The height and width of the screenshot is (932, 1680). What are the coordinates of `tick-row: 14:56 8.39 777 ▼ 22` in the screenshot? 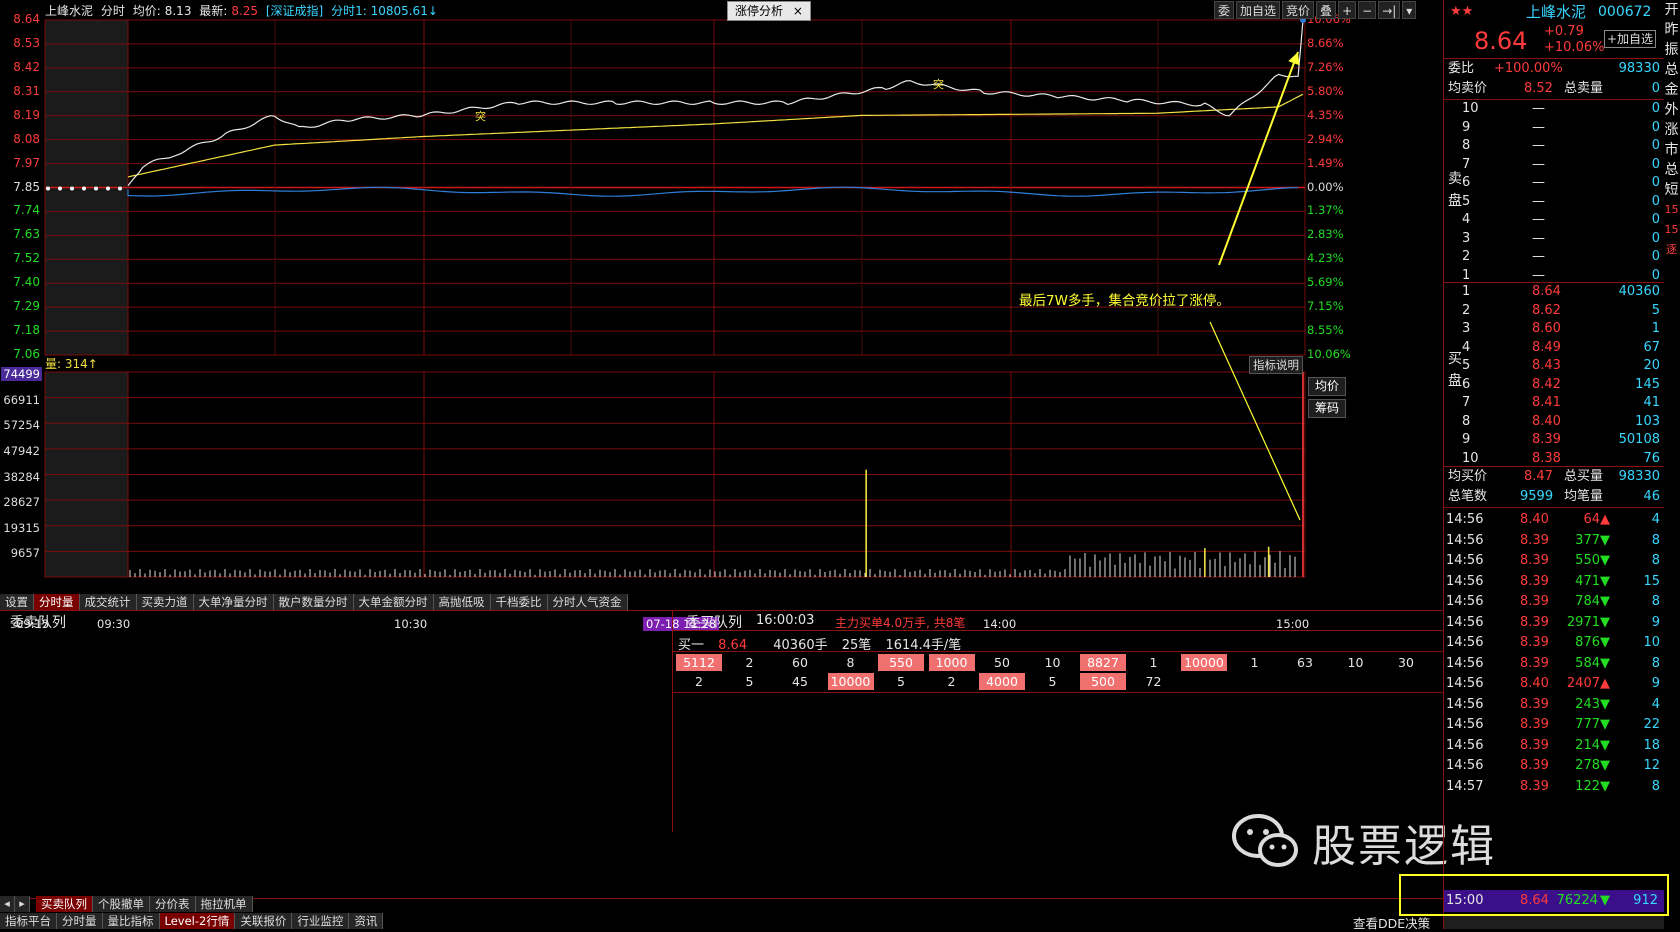 It's located at (1555, 725).